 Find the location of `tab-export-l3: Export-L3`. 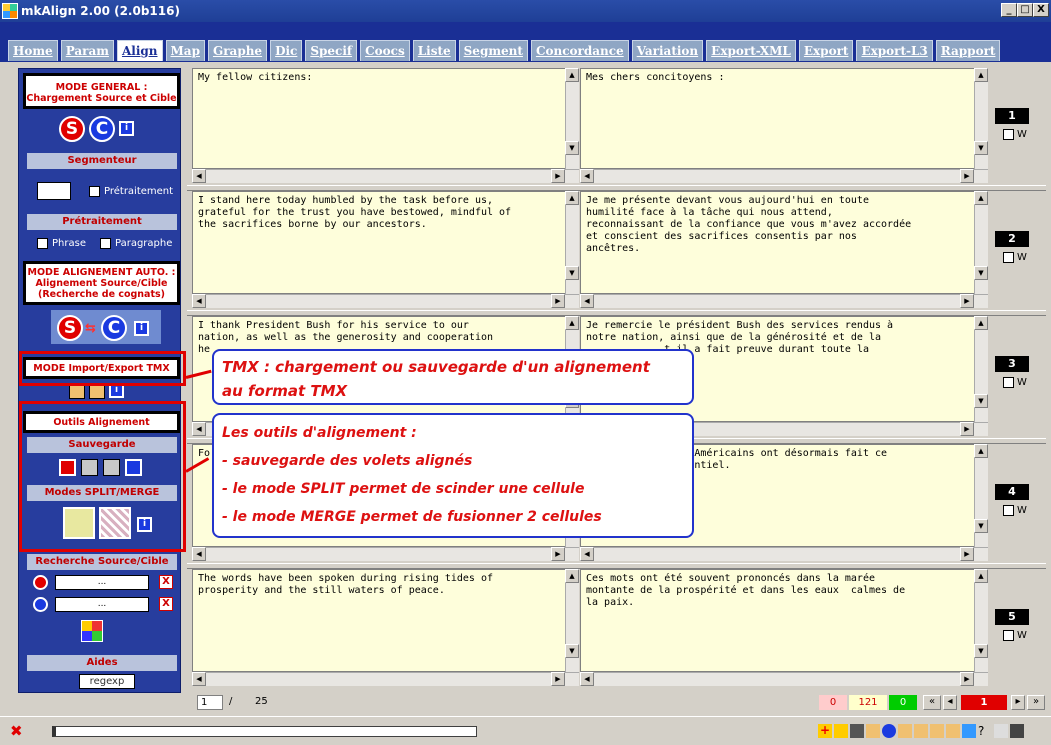

tab-export-l3: Export-L3 is located at coordinates (894, 50).